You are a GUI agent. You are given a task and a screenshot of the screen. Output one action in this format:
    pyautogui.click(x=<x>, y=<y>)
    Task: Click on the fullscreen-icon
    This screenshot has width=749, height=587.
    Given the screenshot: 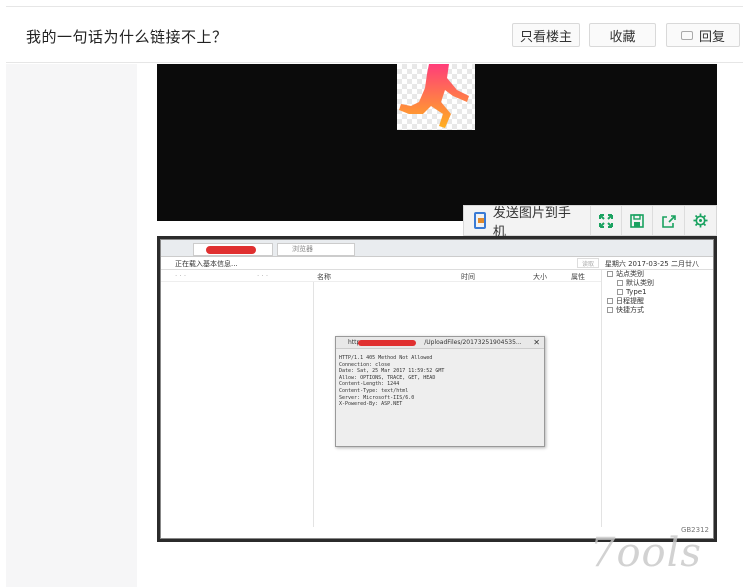 What is the action you would take?
    pyautogui.click(x=605, y=220)
    